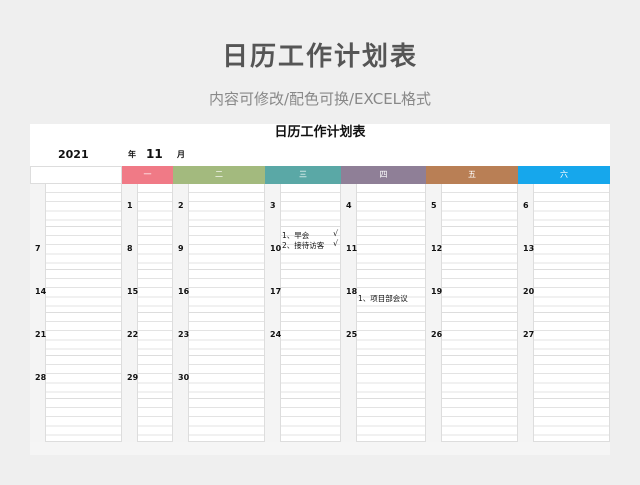 This screenshot has width=640, height=485. What do you see at coordinates (133, 334) in the screenshot?
I see `day-number: 22` at bounding box center [133, 334].